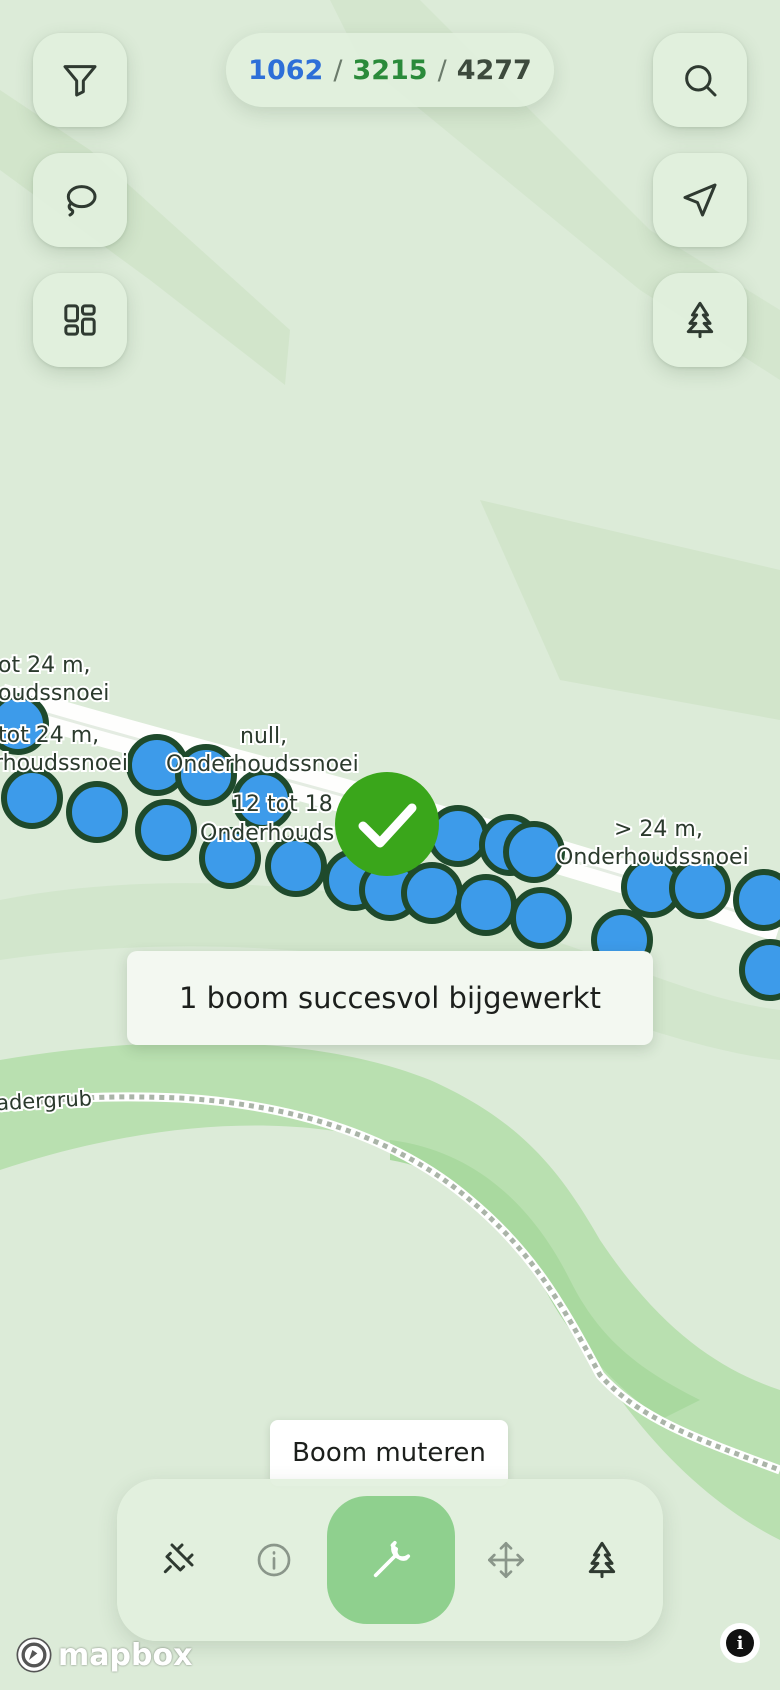 This screenshot has width=780, height=1690. I want to click on delete-tree-tool, so click(177, 1560).